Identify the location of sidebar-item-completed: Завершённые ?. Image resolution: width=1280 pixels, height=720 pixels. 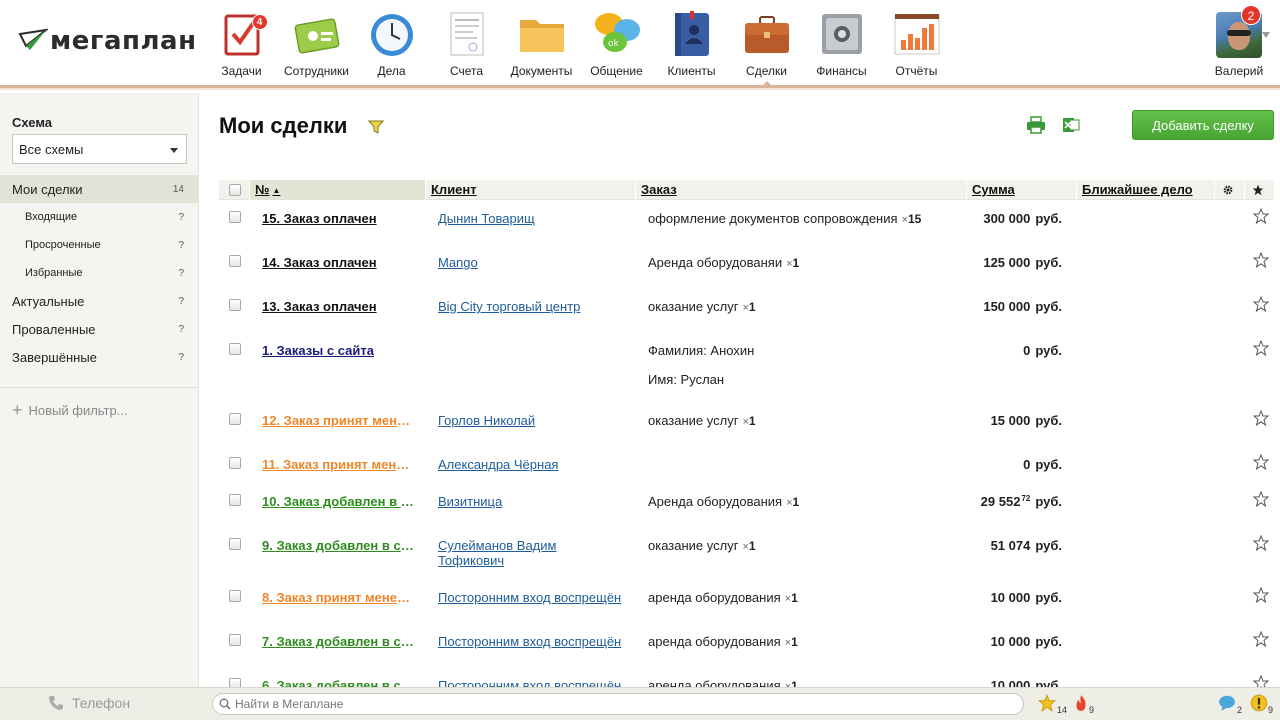
(99, 357).